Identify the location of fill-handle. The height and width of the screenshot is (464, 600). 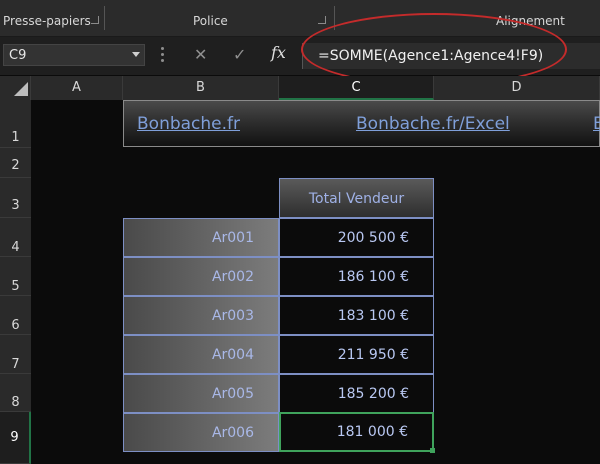
(432, 450).